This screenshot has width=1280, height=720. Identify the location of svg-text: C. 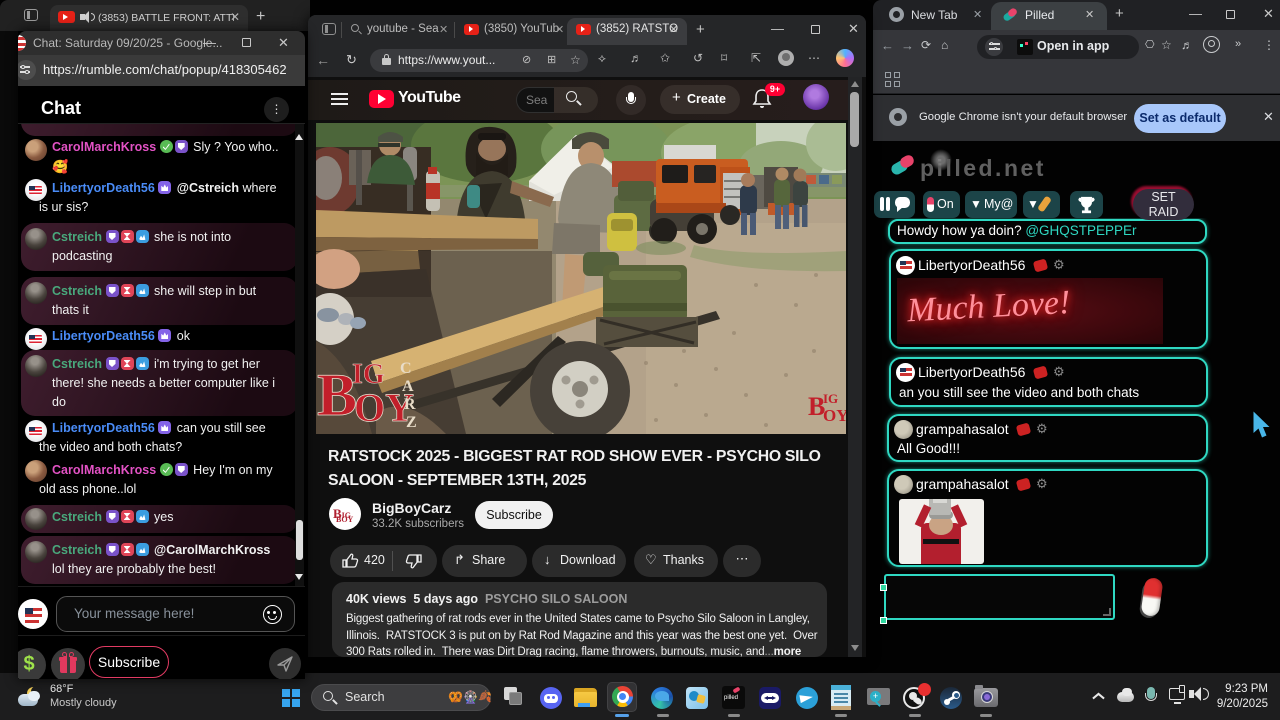
(406, 368).